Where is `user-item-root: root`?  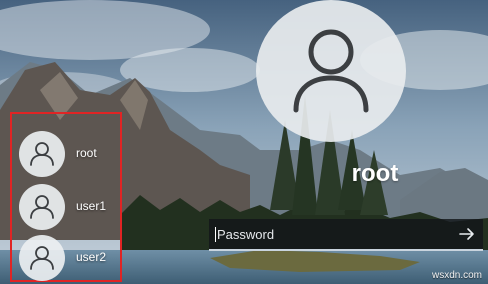
user-item-root: root is located at coordinates (69, 154).